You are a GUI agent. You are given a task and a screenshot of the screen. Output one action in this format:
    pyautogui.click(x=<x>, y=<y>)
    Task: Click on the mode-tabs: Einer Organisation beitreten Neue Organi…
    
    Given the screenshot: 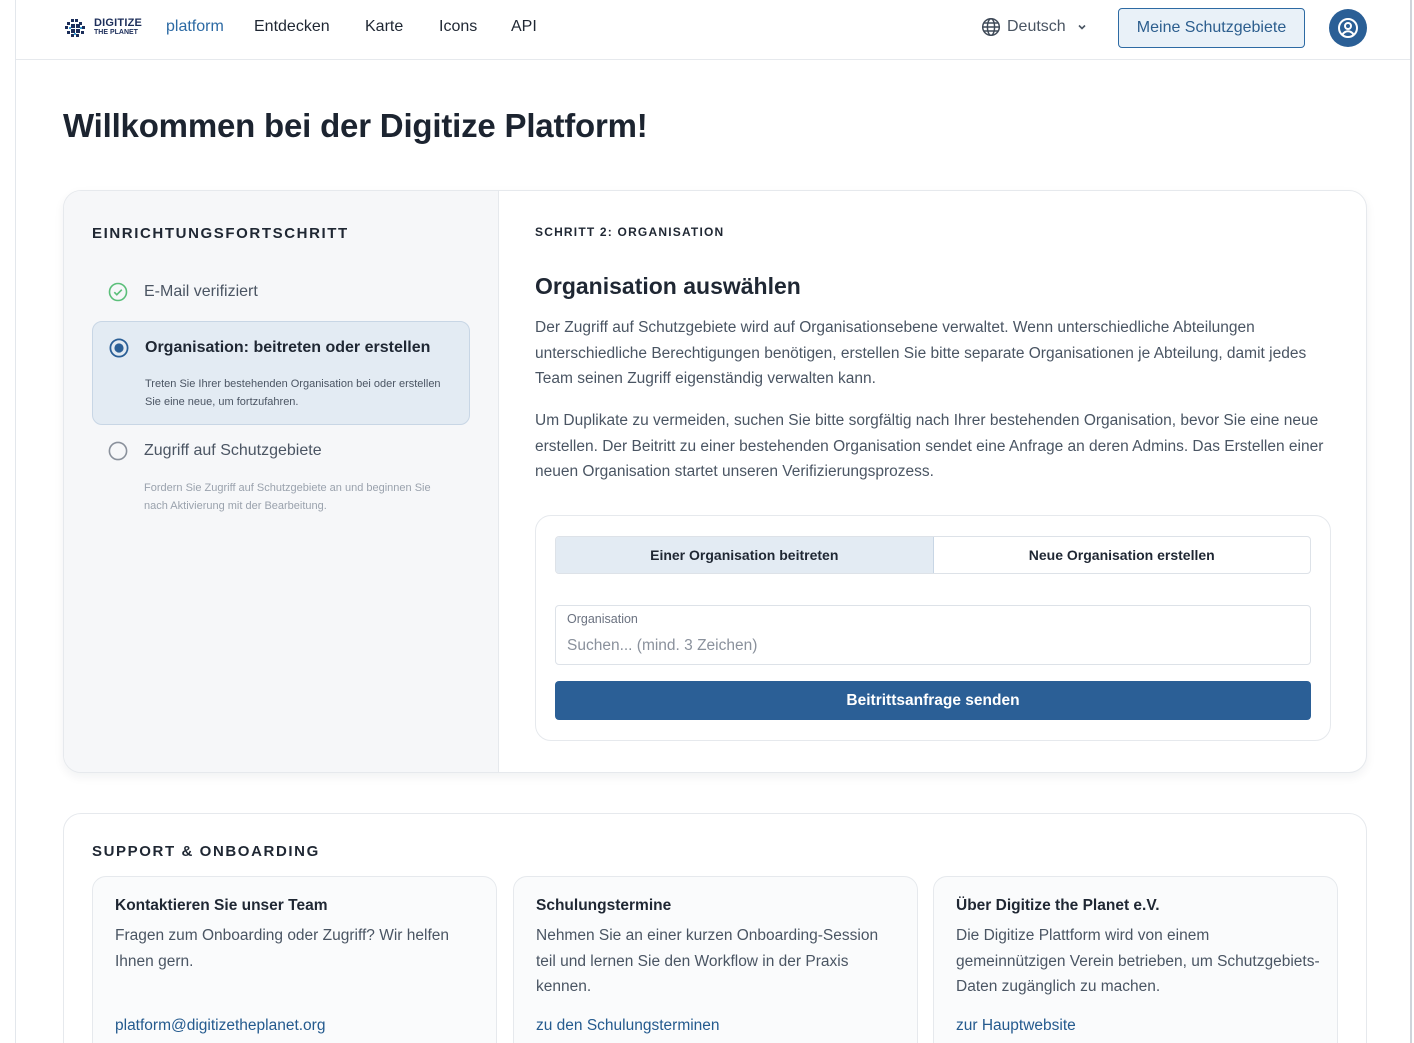 What is the action you would take?
    pyautogui.click(x=933, y=555)
    